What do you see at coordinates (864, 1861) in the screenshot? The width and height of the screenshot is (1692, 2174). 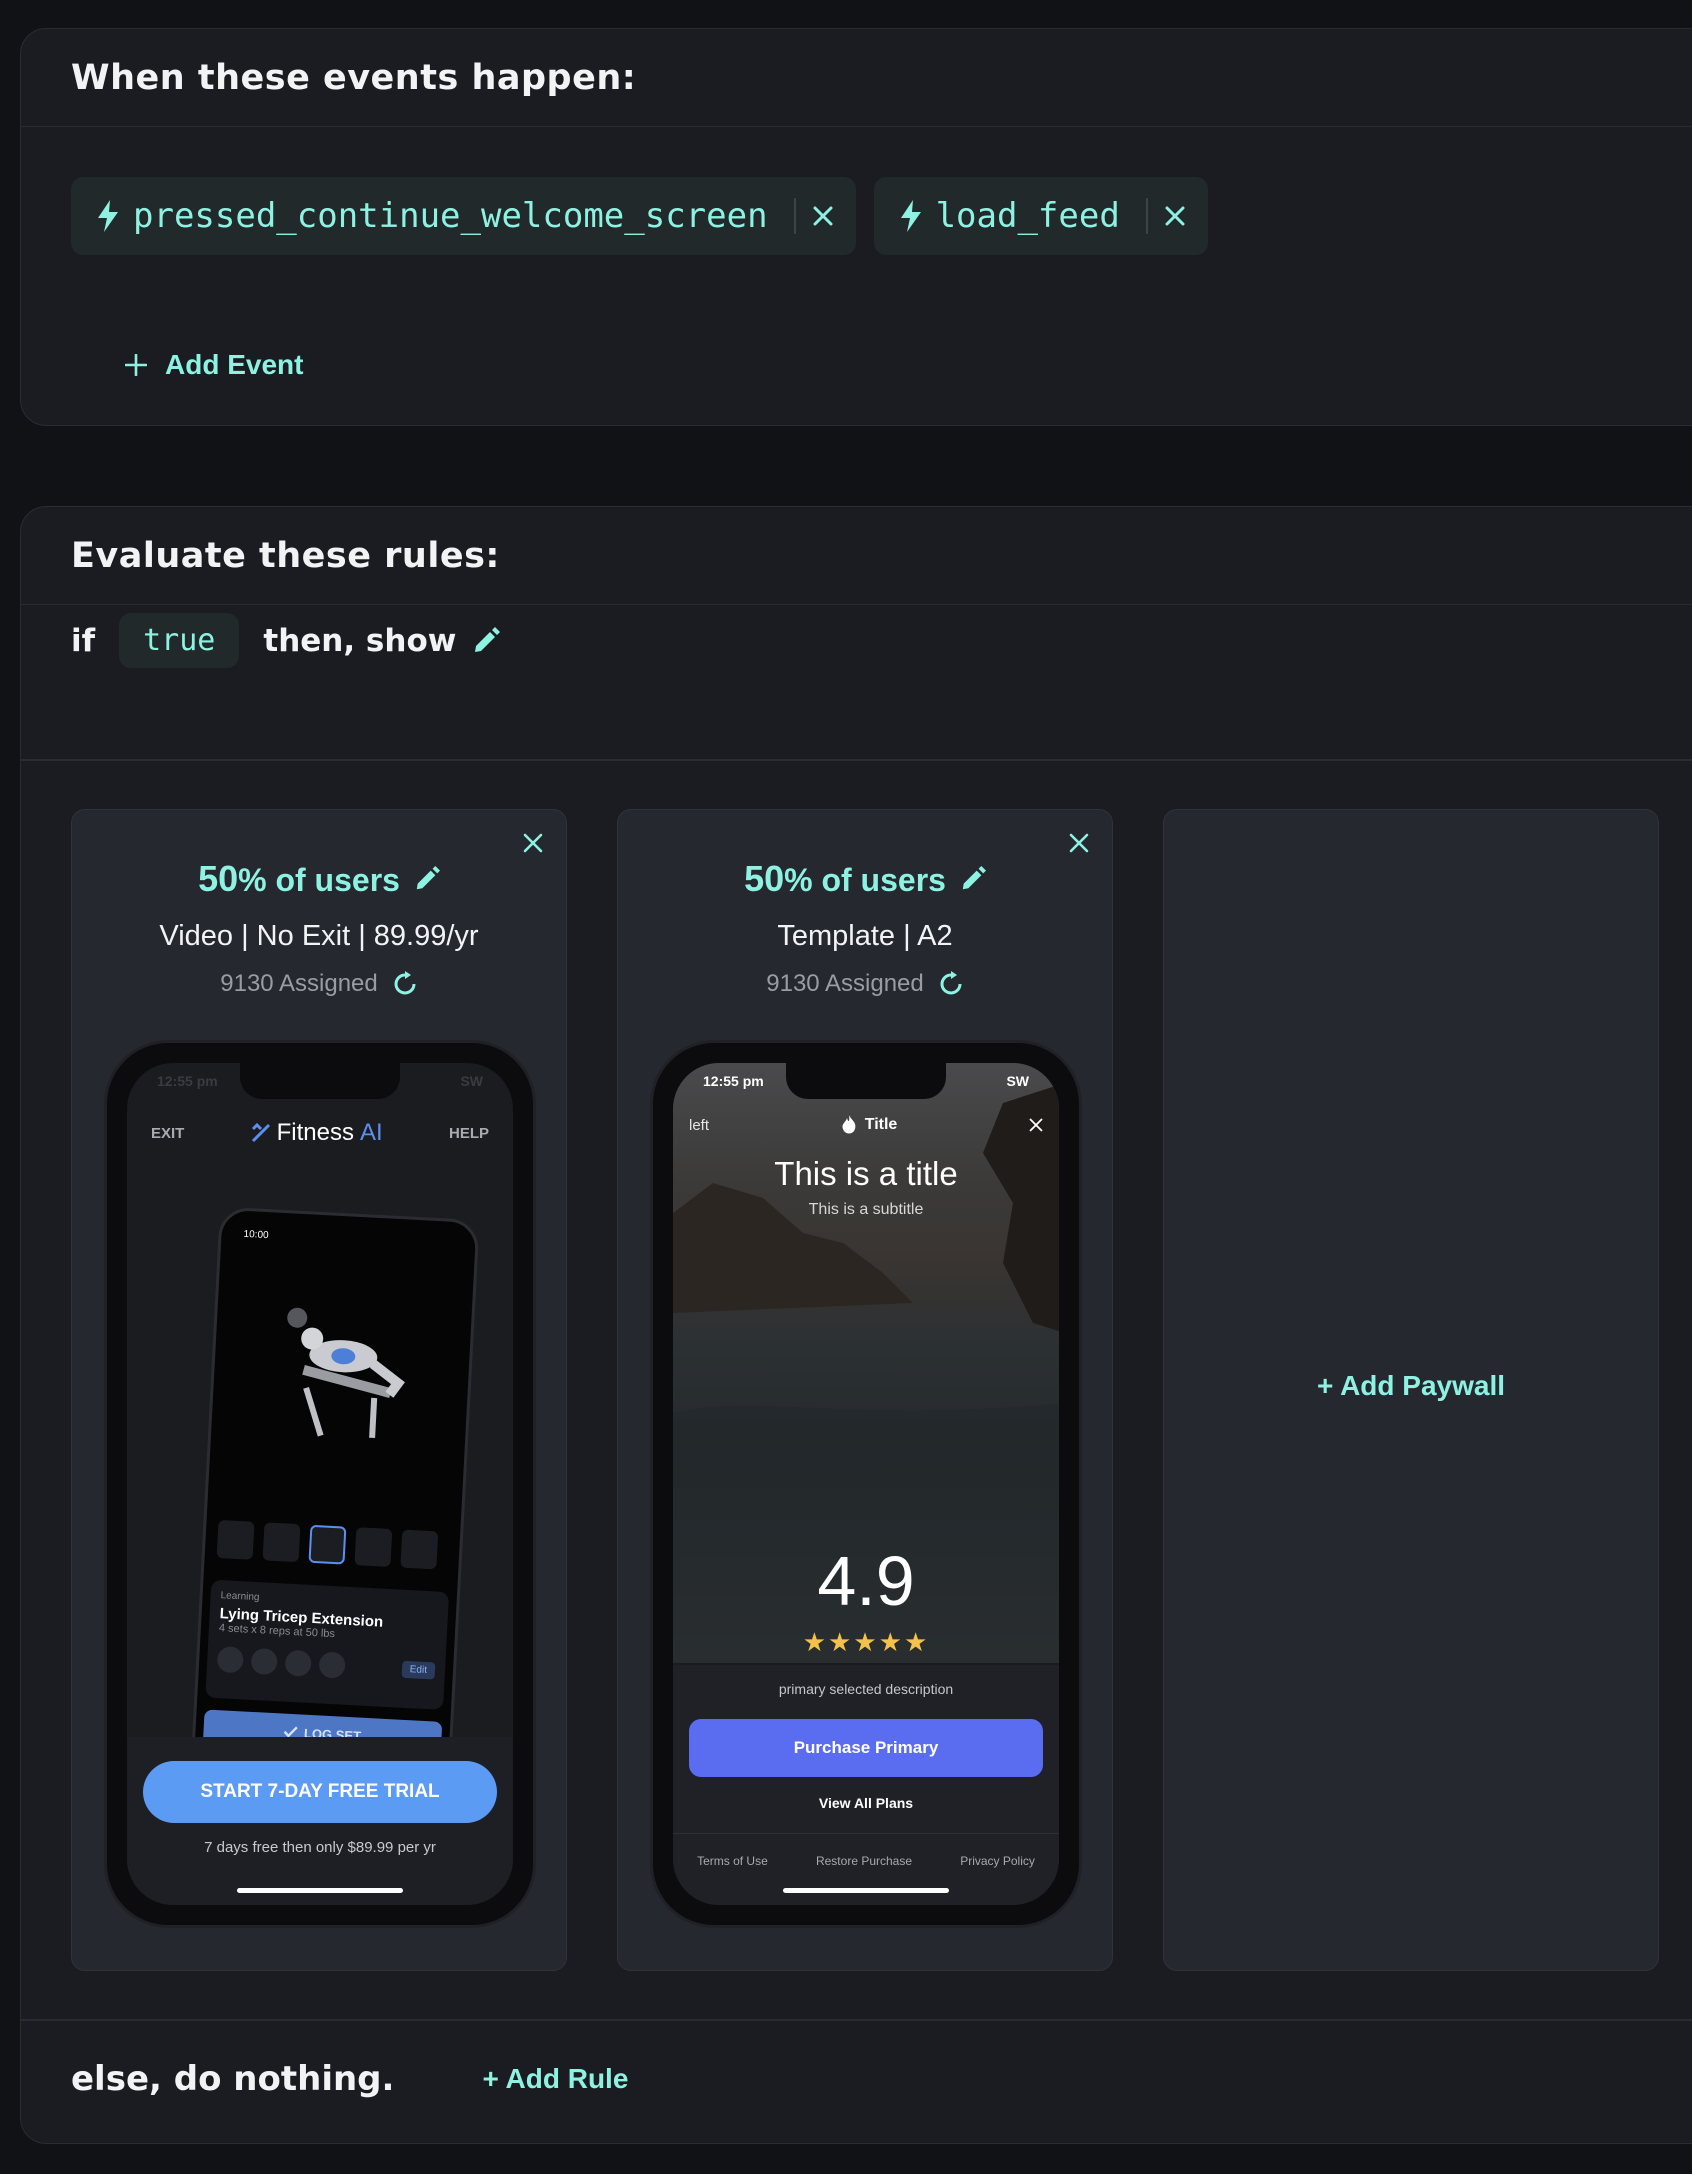 I see `restore-link: Restore Purchase` at bounding box center [864, 1861].